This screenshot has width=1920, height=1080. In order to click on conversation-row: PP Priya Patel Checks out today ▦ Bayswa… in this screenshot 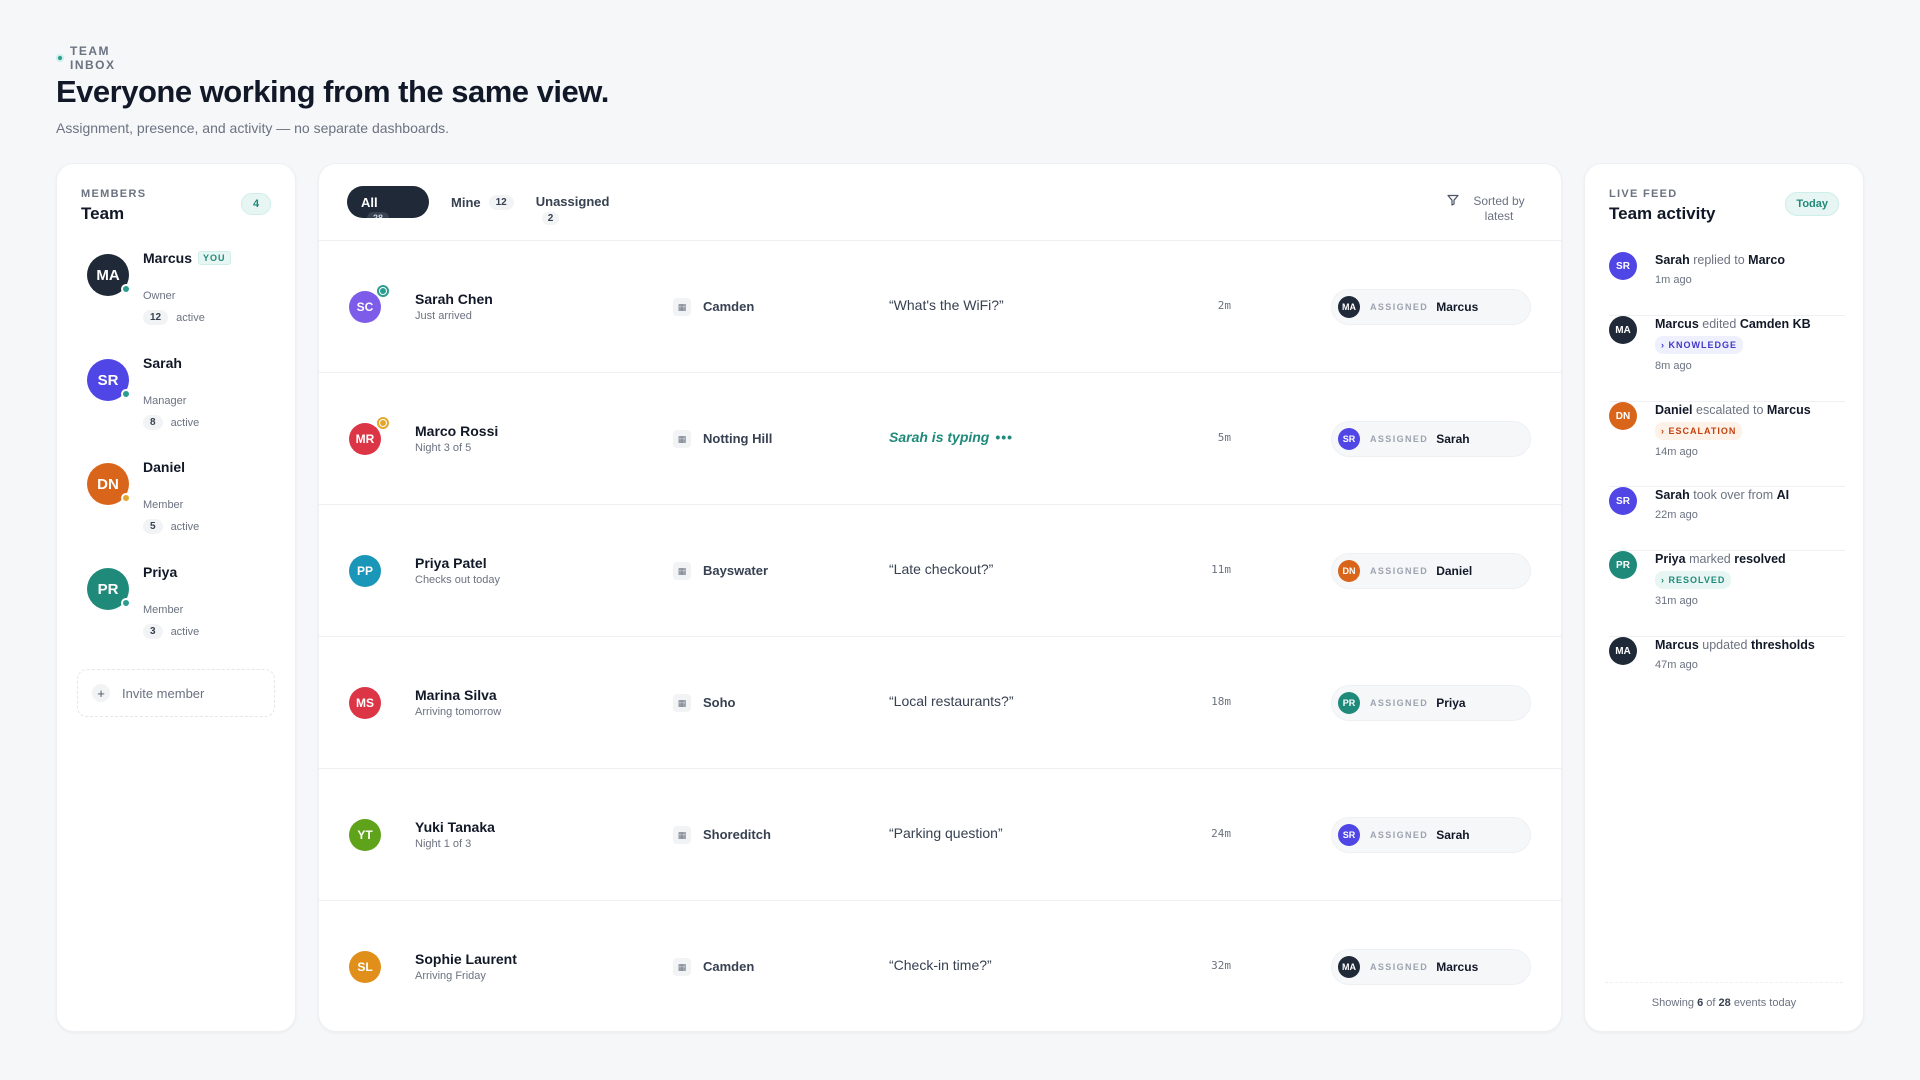, I will do `click(940, 571)`.